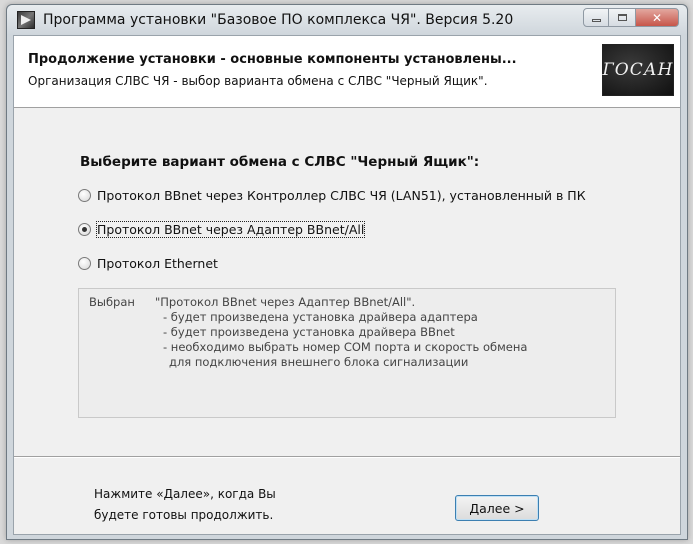  Describe the element at coordinates (26, 20) in the screenshot. I see `app-icon` at that location.